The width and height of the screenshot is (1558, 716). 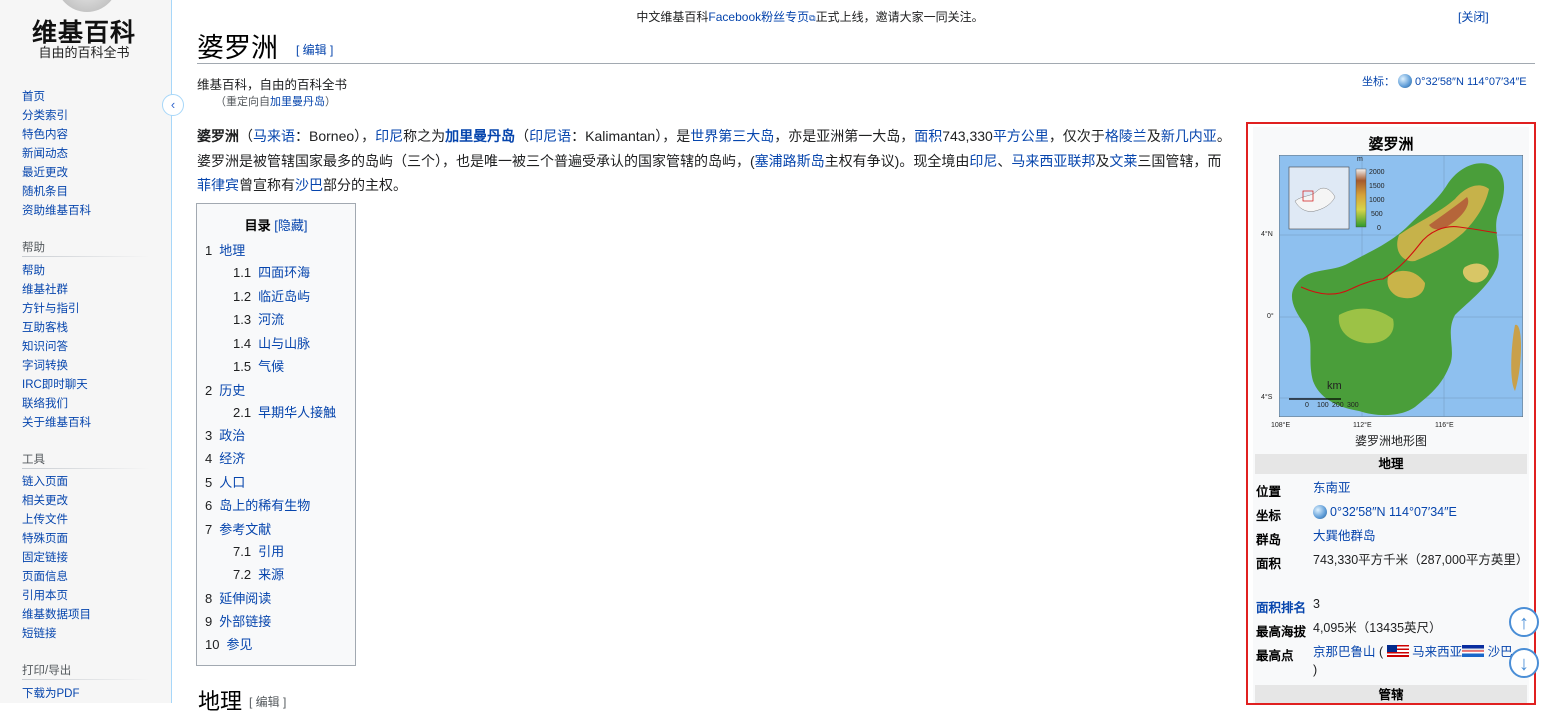 I want to click on nav-link: IRC即时聊天, so click(x=55, y=385).